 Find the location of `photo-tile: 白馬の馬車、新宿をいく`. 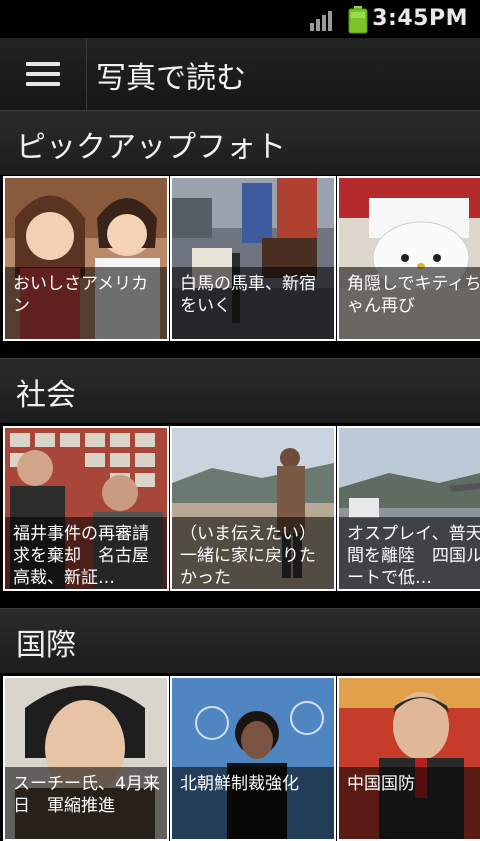

photo-tile: 白馬の馬車、新宿をいく is located at coordinates (253, 258).